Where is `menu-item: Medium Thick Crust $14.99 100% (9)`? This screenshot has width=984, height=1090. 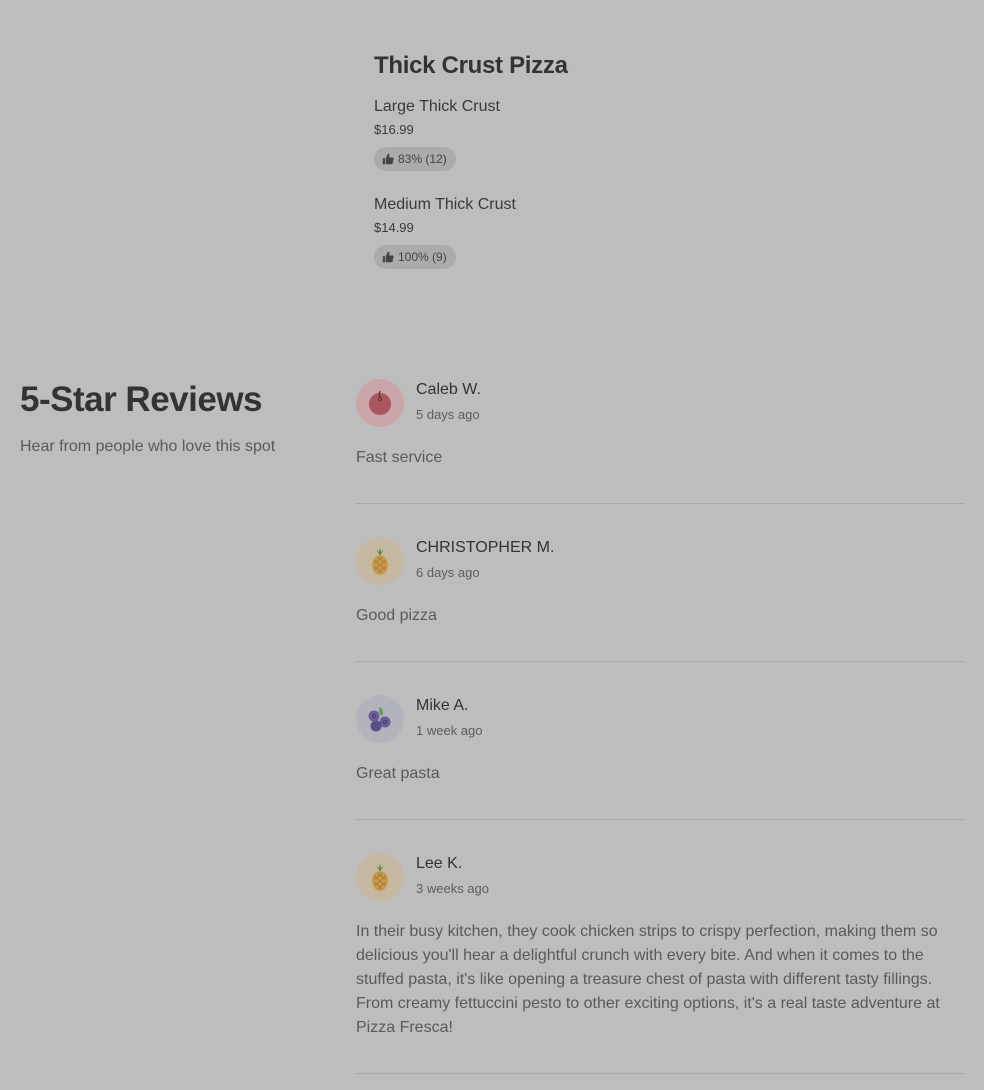
menu-item: Medium Thick Crust $14.99 100% (9) is located at coordinates (654, 231).